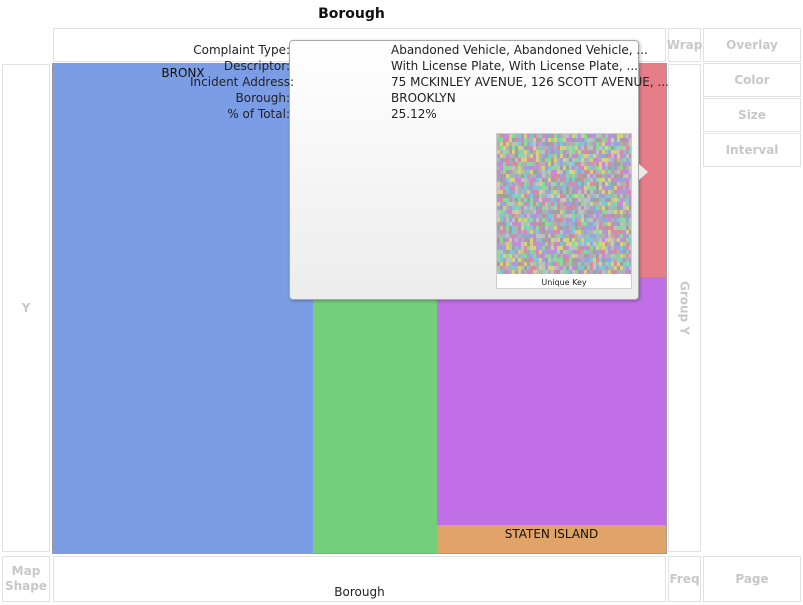 Image resolution: width=803 pixels, height=605 pixels. What do you see at coordinates (359, 579) in the screenshot?
I see `x-axis-zone: Borough` at bounding box center [359, 579].